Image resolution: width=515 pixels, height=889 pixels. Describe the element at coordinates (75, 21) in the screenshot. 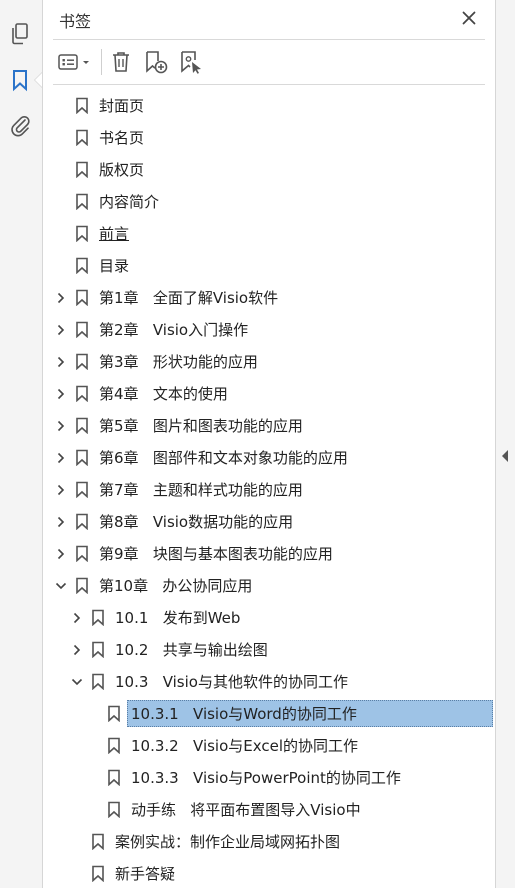

I see `panel-title: 书签` at that location.